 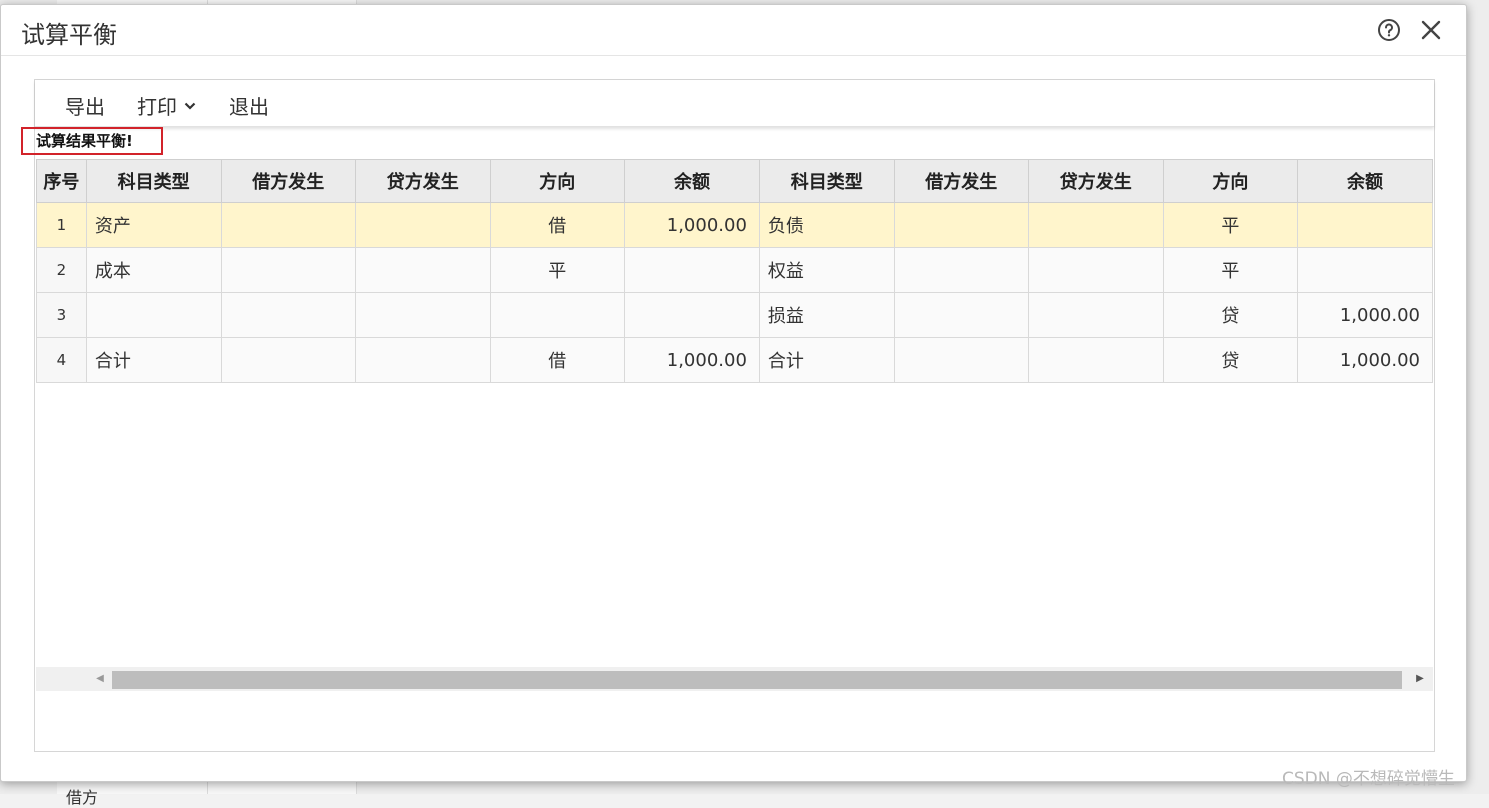 What do you see at coordinates (69, 35) in the screenshot?
I see `dialog-title: 试算平衡` at bounding box center [69, 35].